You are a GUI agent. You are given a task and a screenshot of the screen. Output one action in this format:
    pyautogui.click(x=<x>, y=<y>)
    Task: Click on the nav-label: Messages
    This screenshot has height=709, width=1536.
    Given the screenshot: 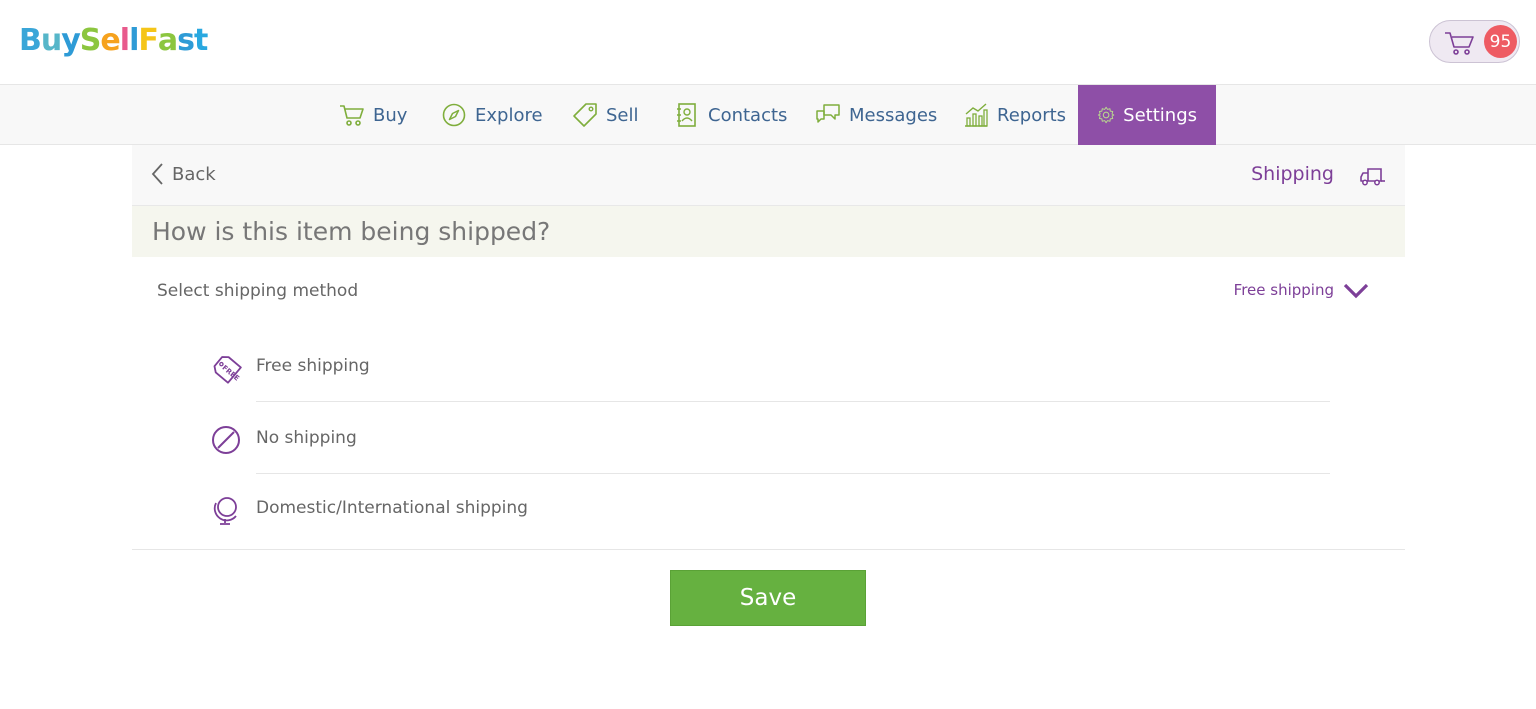 What is the action you would take?
    pyautogui.click(x=893, y=115)
    